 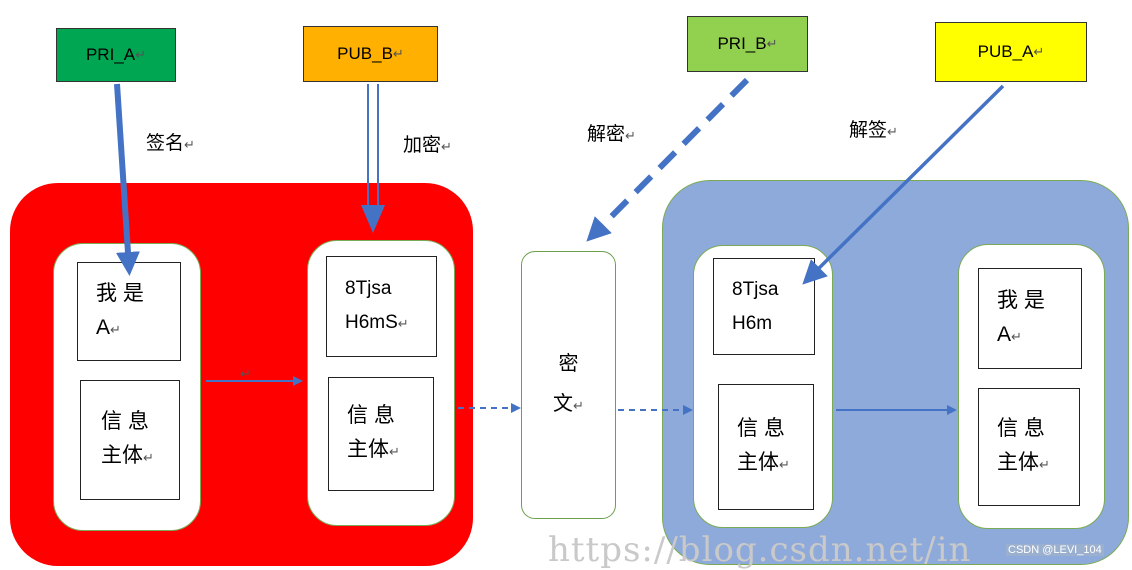 I want to click on sign-arrow, so click(x=127, y=179).